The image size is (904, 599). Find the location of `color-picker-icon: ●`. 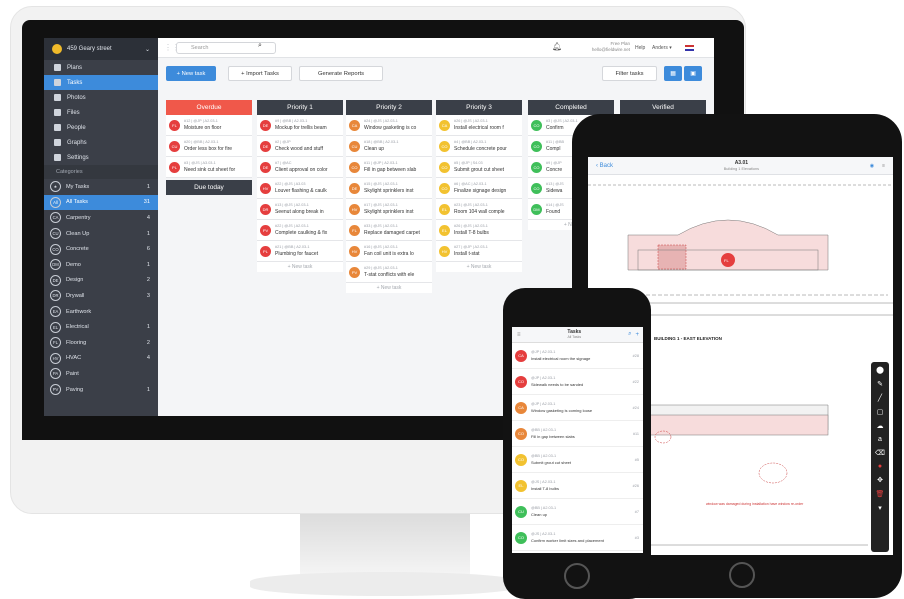

color-picker-icon: ● is located at coordinates (880, 466).